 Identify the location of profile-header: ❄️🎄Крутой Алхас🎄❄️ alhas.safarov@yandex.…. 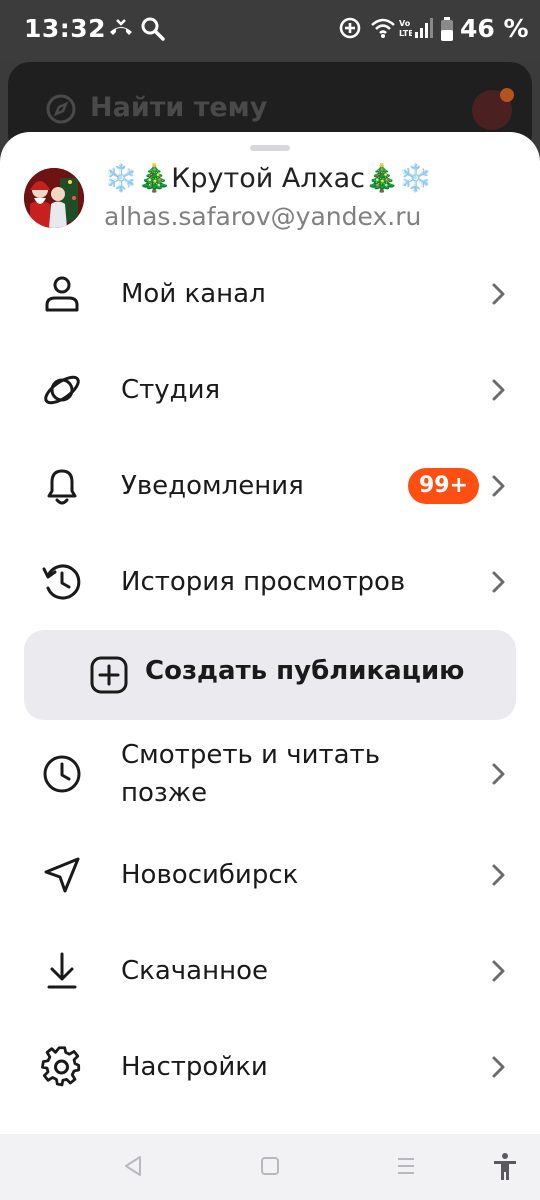
(270, 200).